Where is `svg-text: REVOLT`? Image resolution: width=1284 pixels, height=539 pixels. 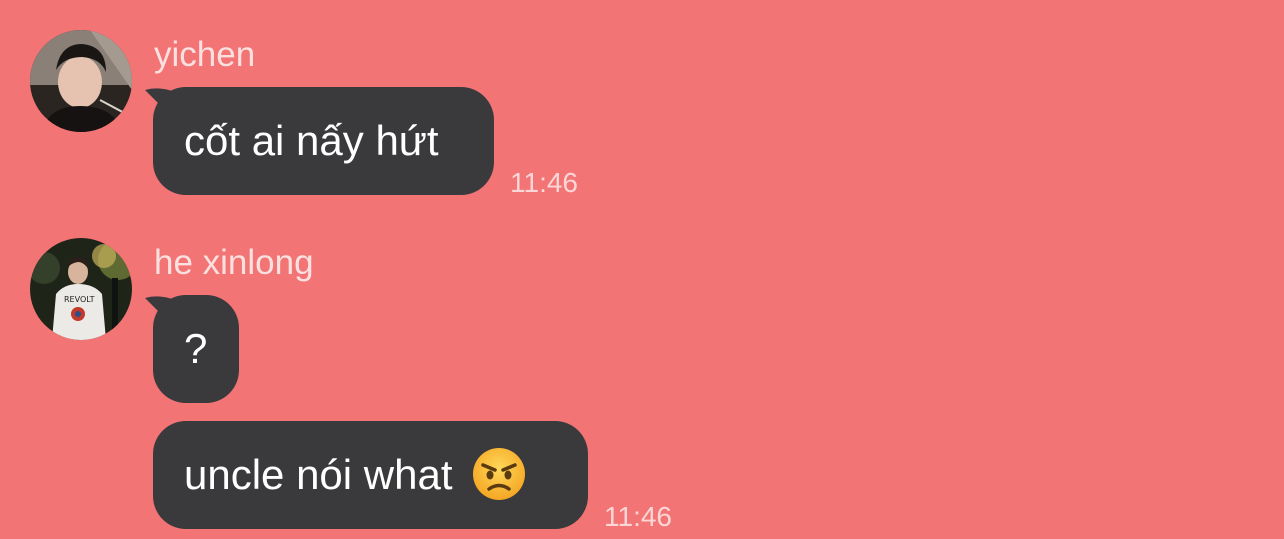
svg-text: REVOLT is located at coordinates (79, 299).